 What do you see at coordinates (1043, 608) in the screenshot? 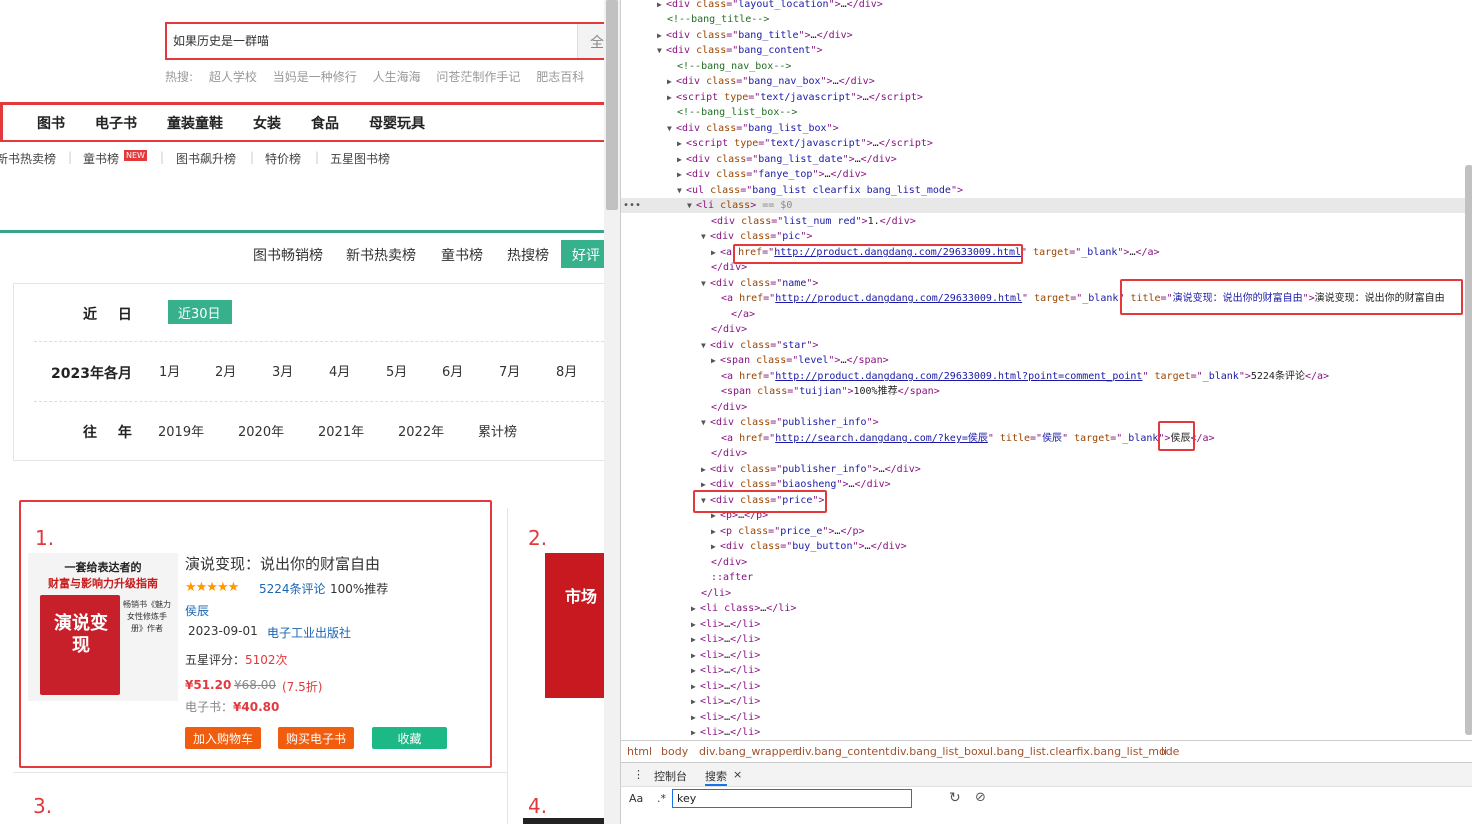
I see `dom-node: ▶ <li class>…</li>` at bounding box center [1043, 608].